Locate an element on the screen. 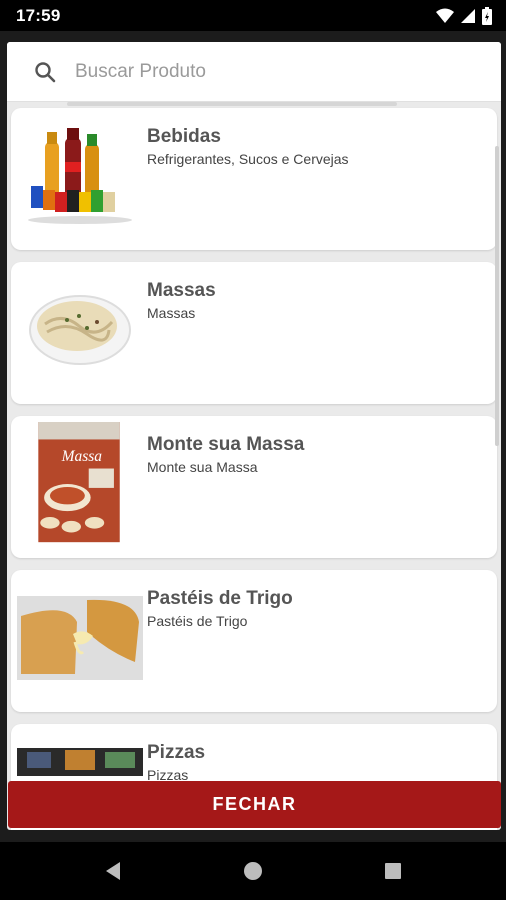 This screenshot has width=506, height=900. home-icon is located at coordinates (253, 871).